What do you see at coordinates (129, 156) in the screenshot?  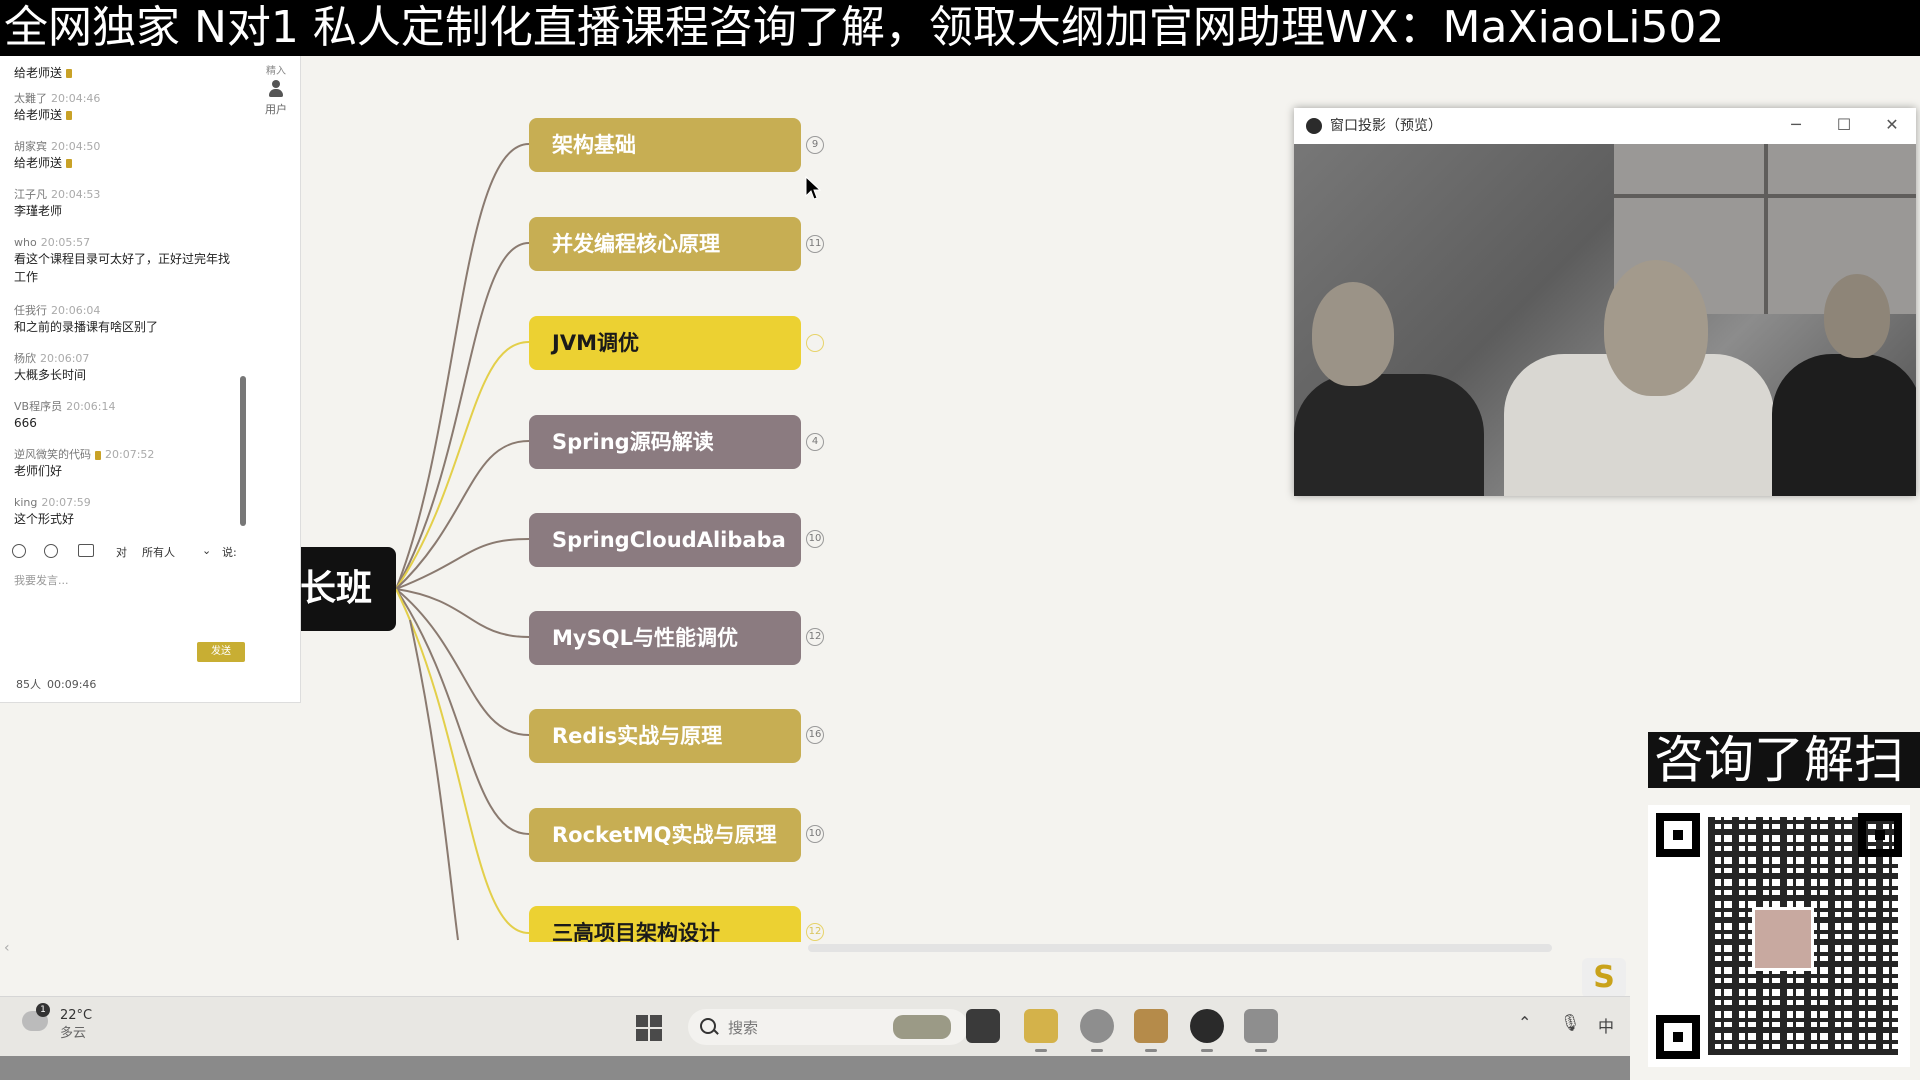 I see `chat-message: 胡家宾 20:04:50 给老师送` at bounding box center [129, 156].